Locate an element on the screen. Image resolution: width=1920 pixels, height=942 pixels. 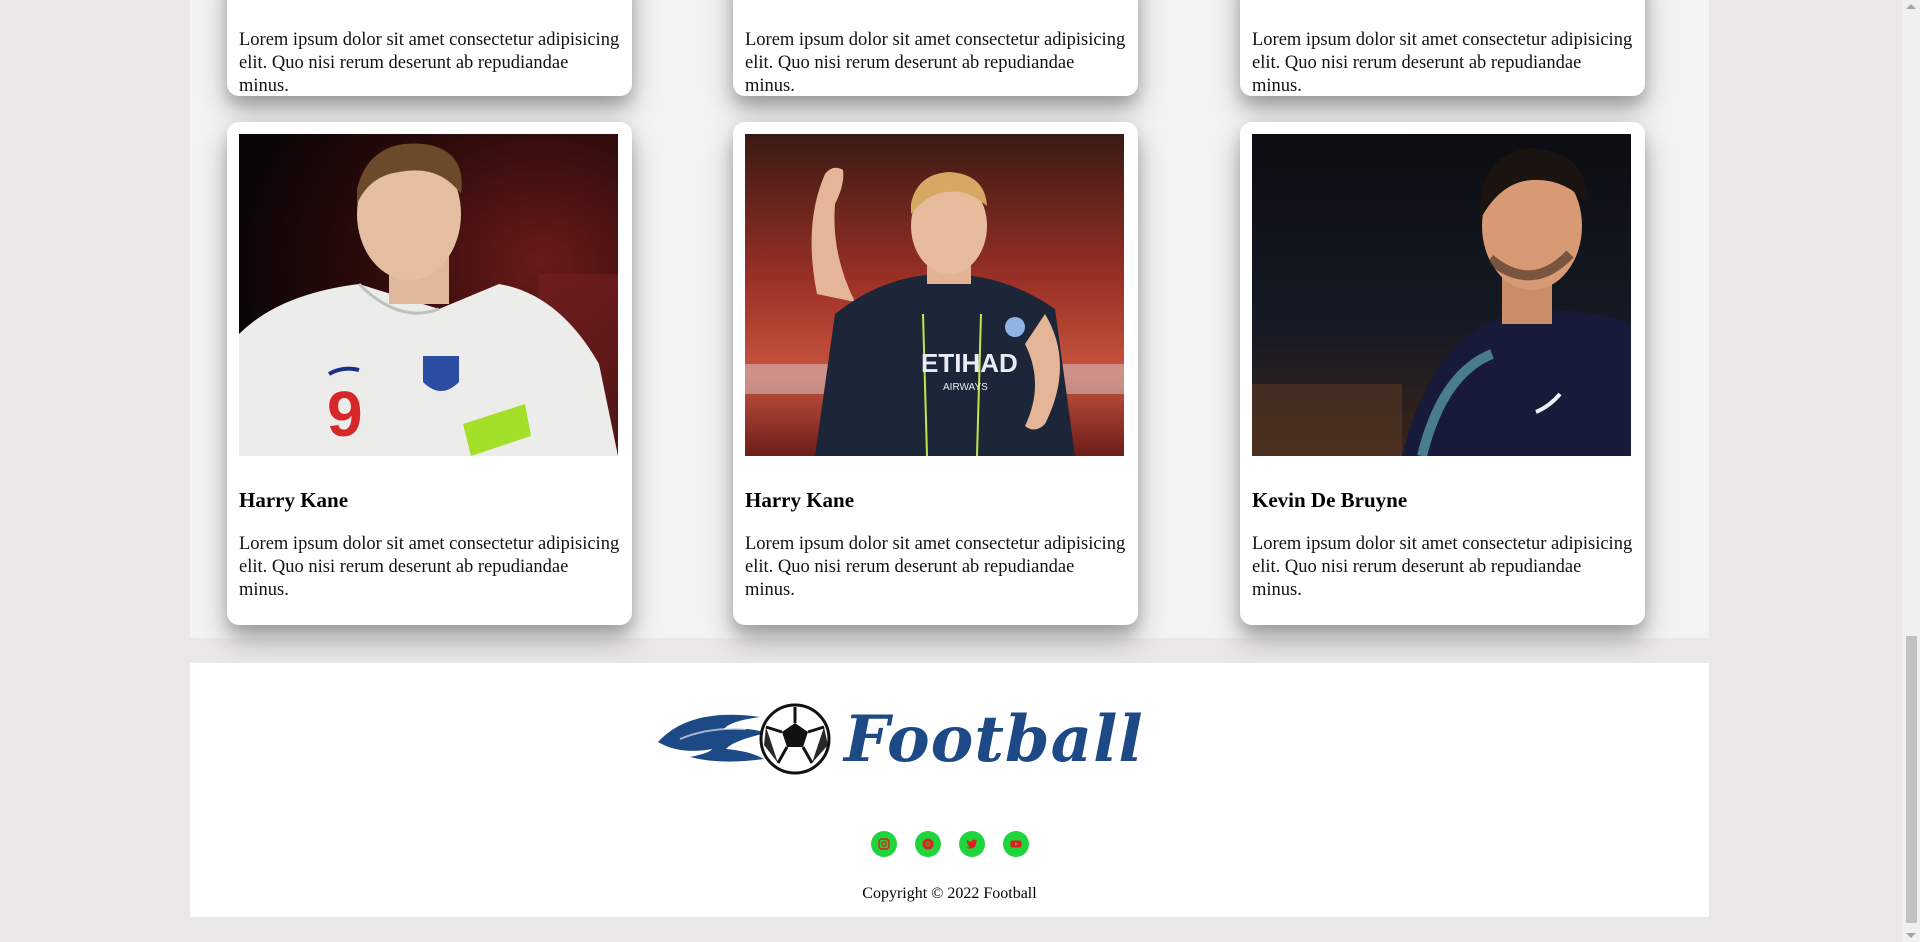
logo-text: Football is located at coordinates (994, 739).